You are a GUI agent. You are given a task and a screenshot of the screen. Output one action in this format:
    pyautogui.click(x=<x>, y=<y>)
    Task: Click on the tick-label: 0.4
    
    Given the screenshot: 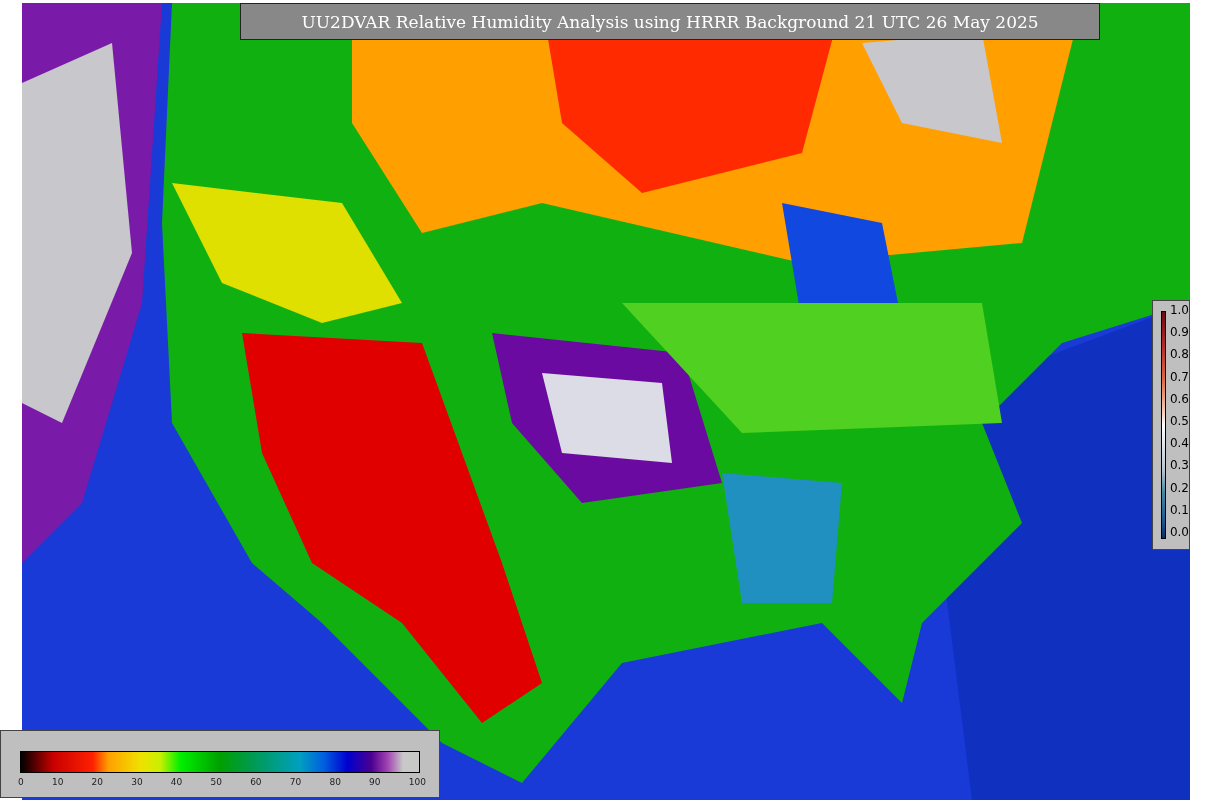 What is the action you would take?
    pyautogui.click(x=1179, y=443)
    